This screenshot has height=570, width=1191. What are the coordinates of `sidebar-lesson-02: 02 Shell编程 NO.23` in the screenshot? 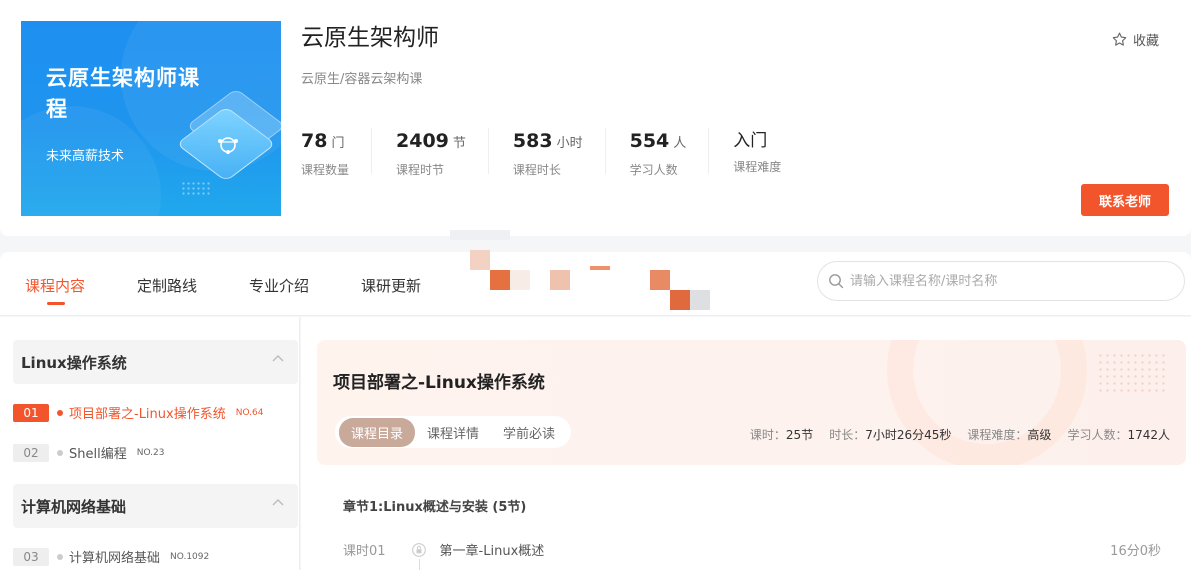 It's located at (88, 452).